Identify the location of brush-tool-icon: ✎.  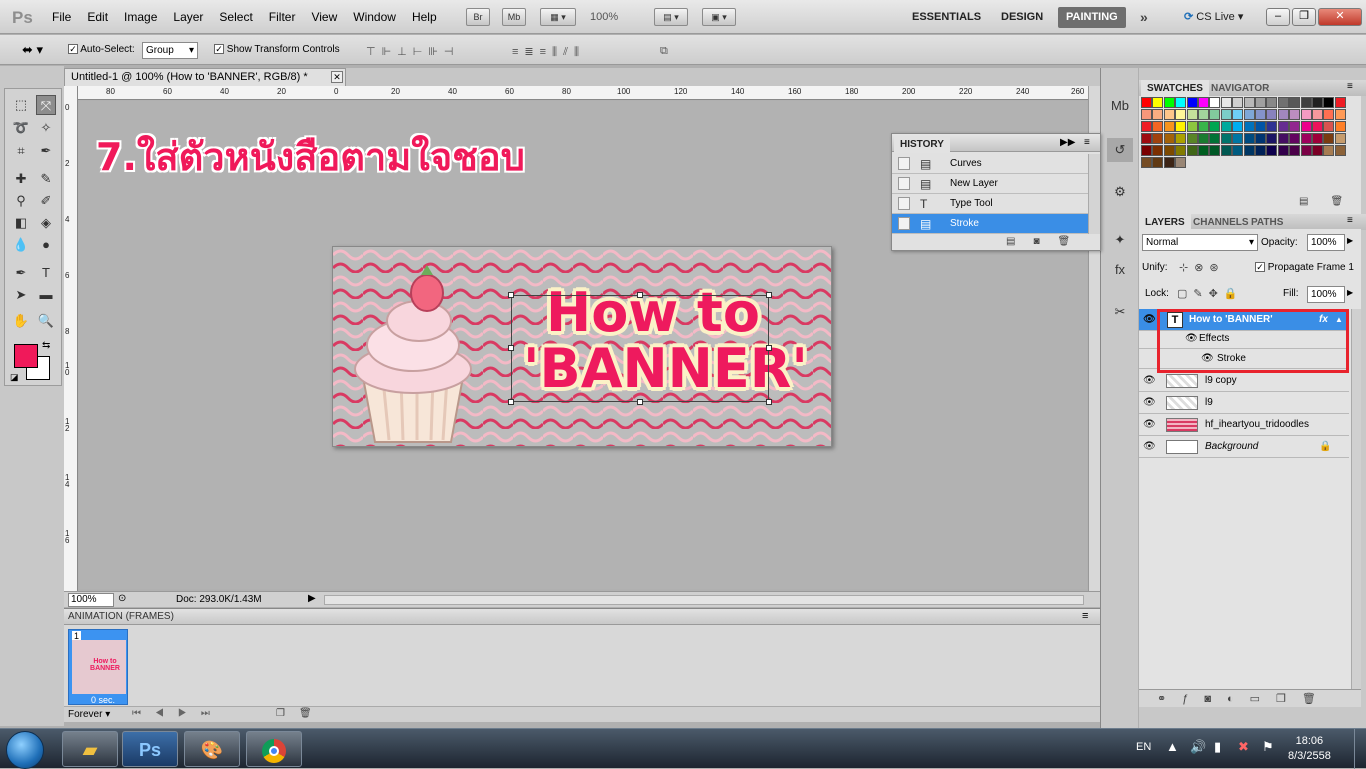
(46, 179).